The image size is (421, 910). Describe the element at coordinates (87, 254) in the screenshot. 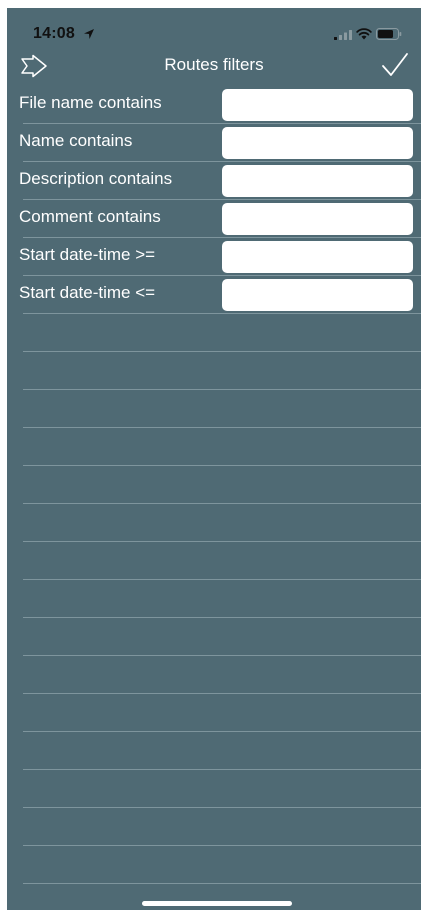

I see `filter-label: Start date-time >=` at that location.